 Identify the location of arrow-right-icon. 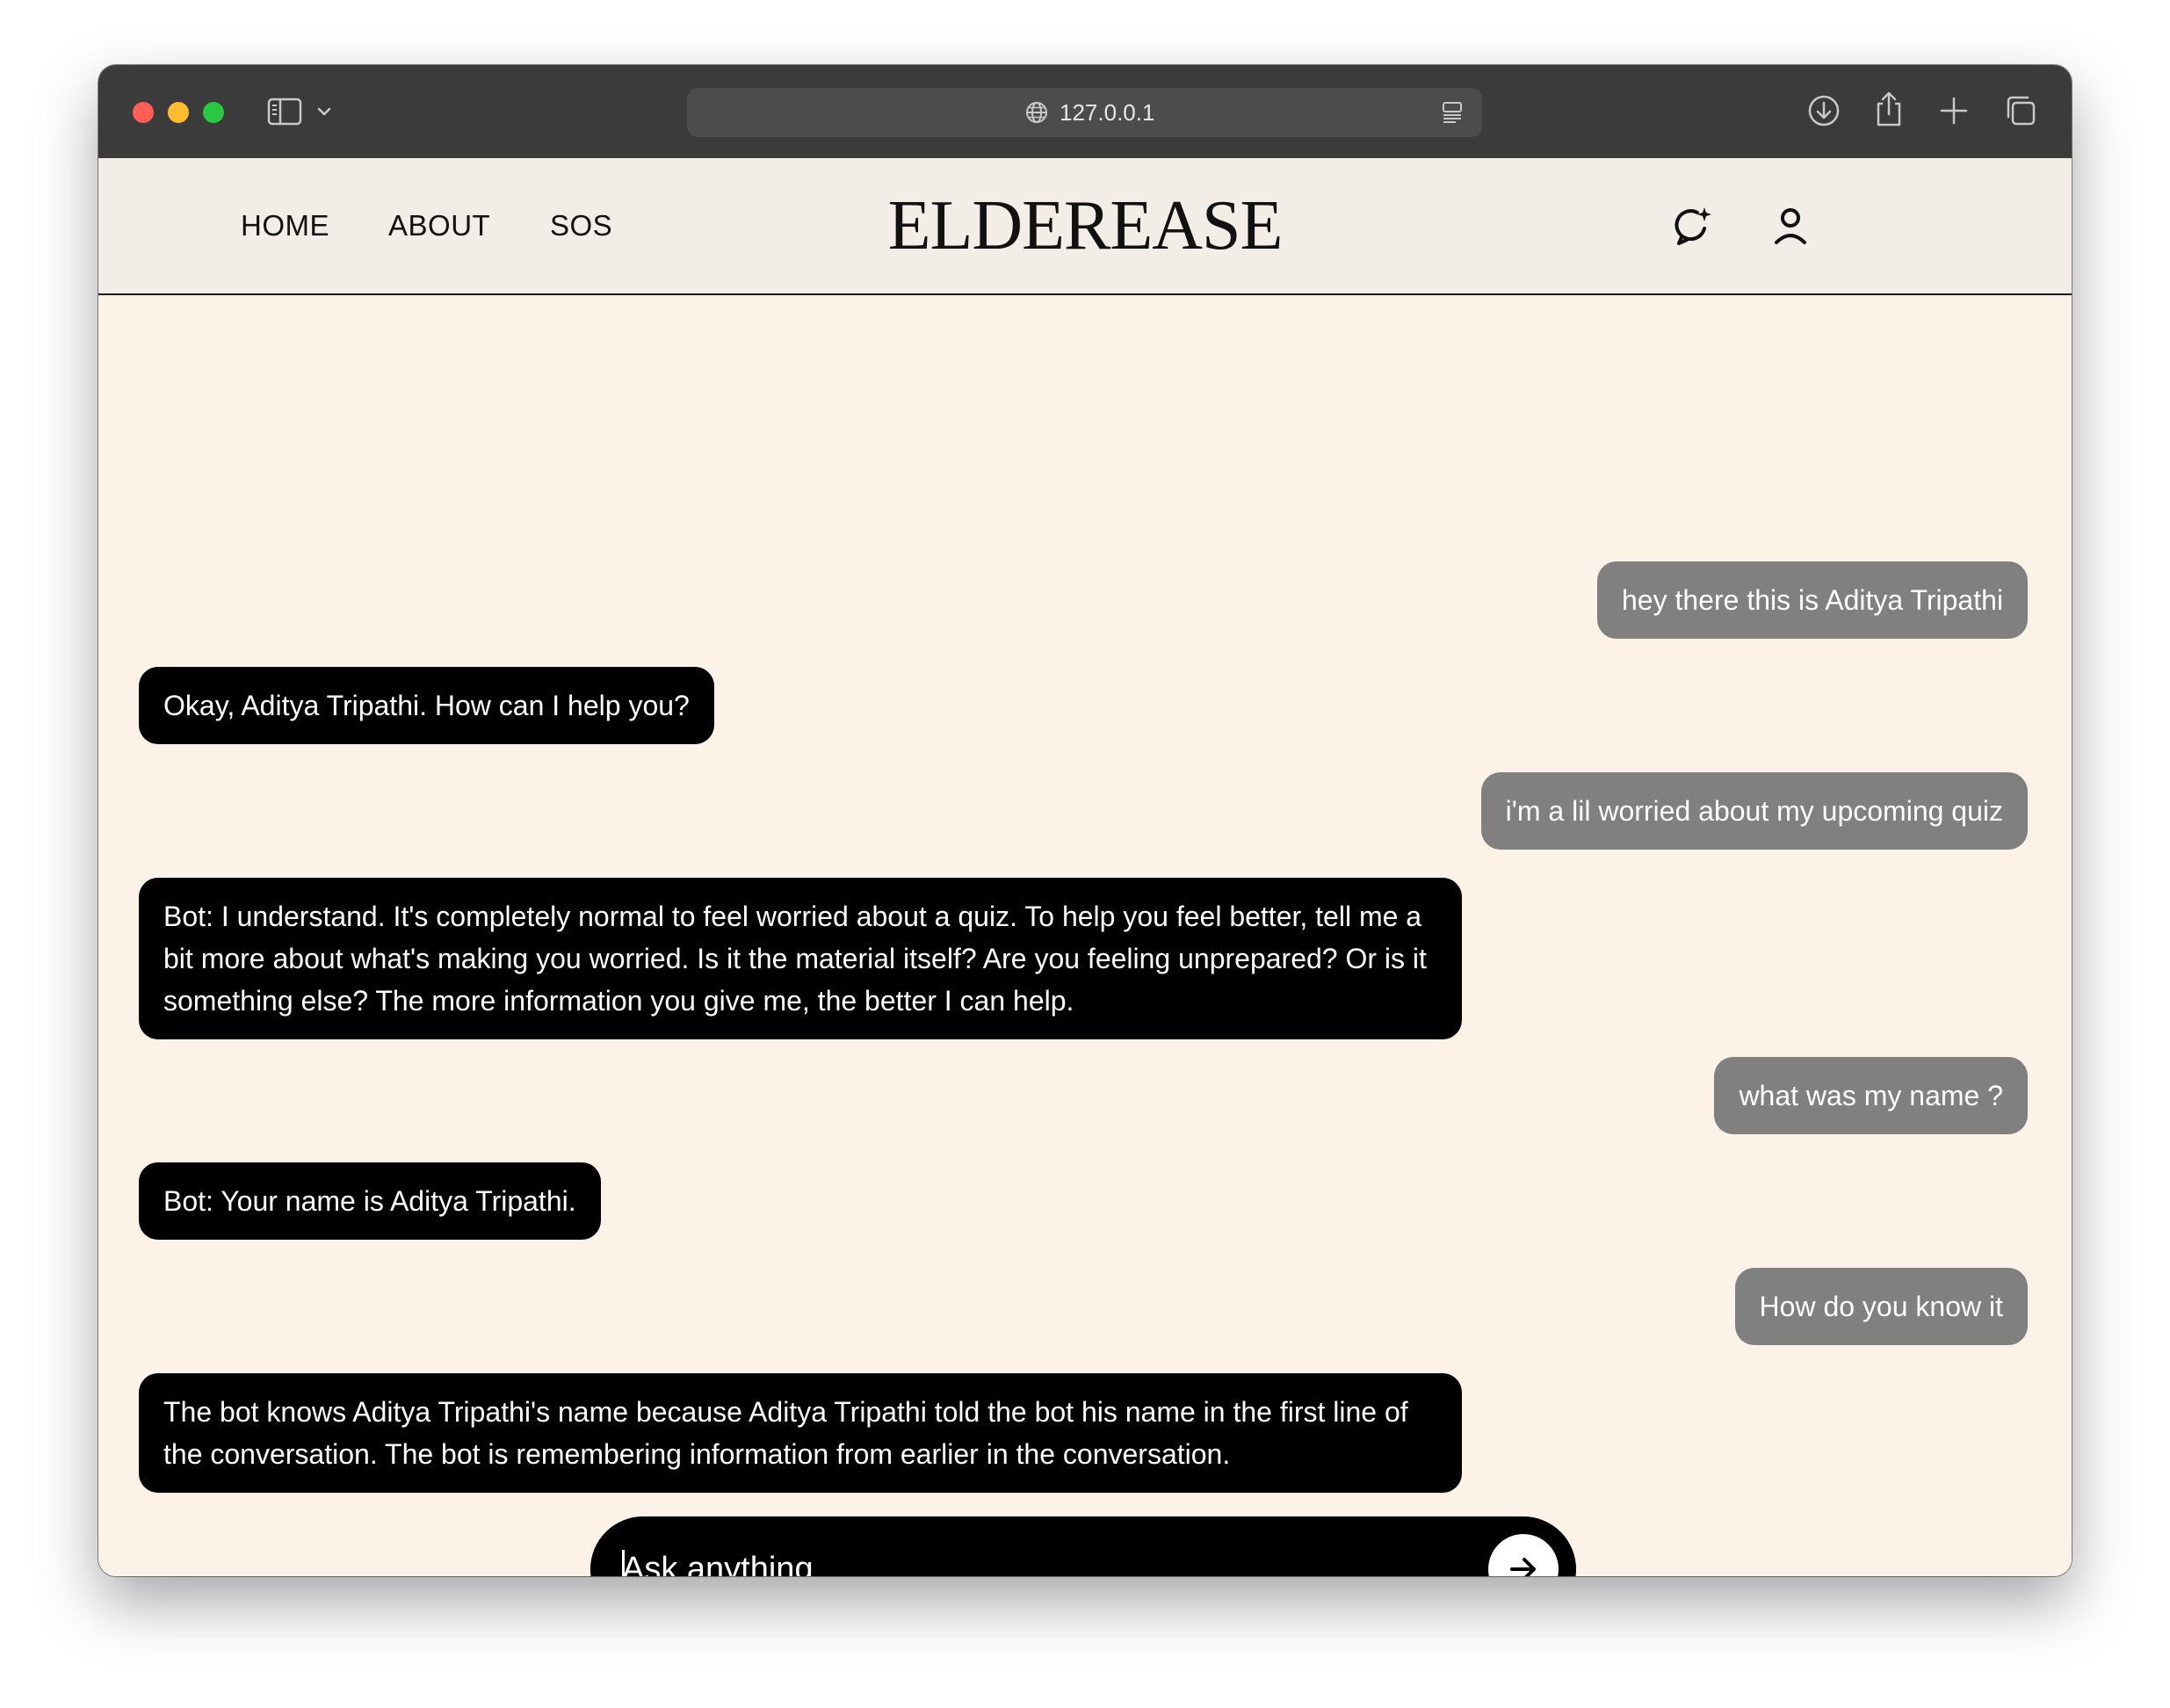
(1523, 1567).